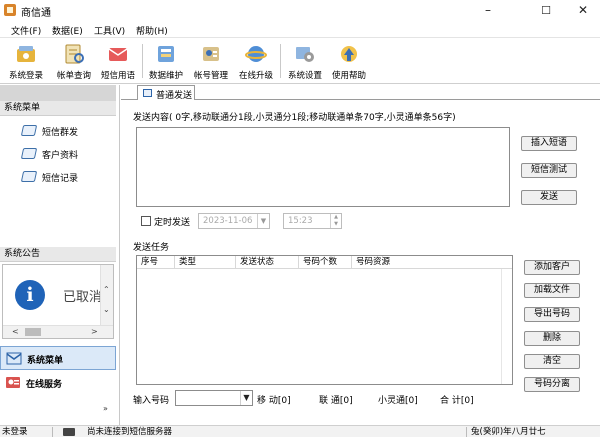 Image resolution: width=600 pixels, height=437 pixels. I want to click on status-bar: 未登录 尚未连接到短信服务器 兔(癸卯)年八月廿七, so click(300, 431).